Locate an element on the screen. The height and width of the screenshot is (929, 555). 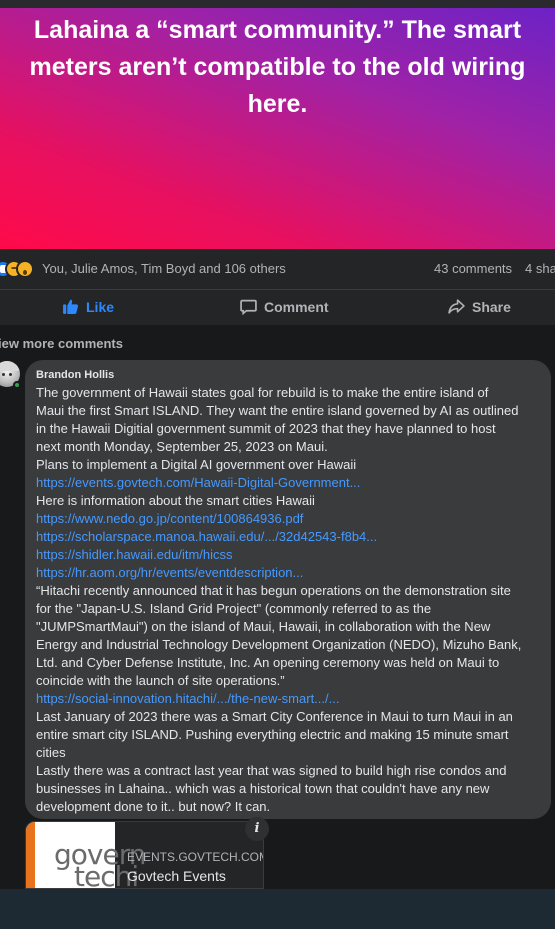
online-status-dot is located at coordinates (17, 385).